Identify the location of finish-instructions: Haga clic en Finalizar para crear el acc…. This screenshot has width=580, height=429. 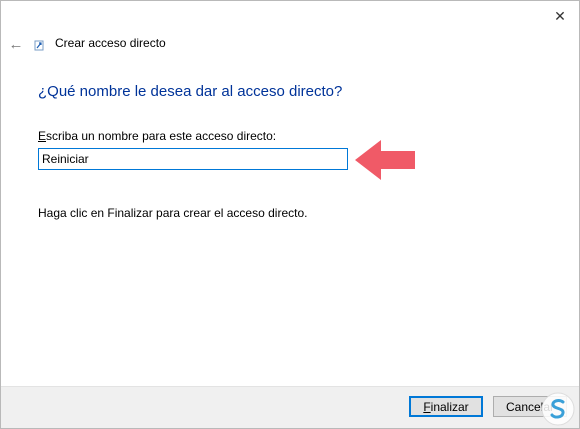
(173, 213).